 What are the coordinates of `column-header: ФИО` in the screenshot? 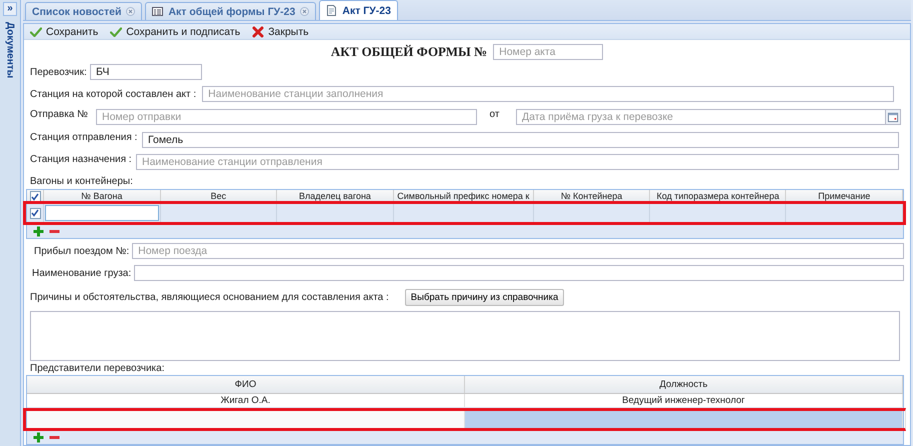 It's located at (246, 384).